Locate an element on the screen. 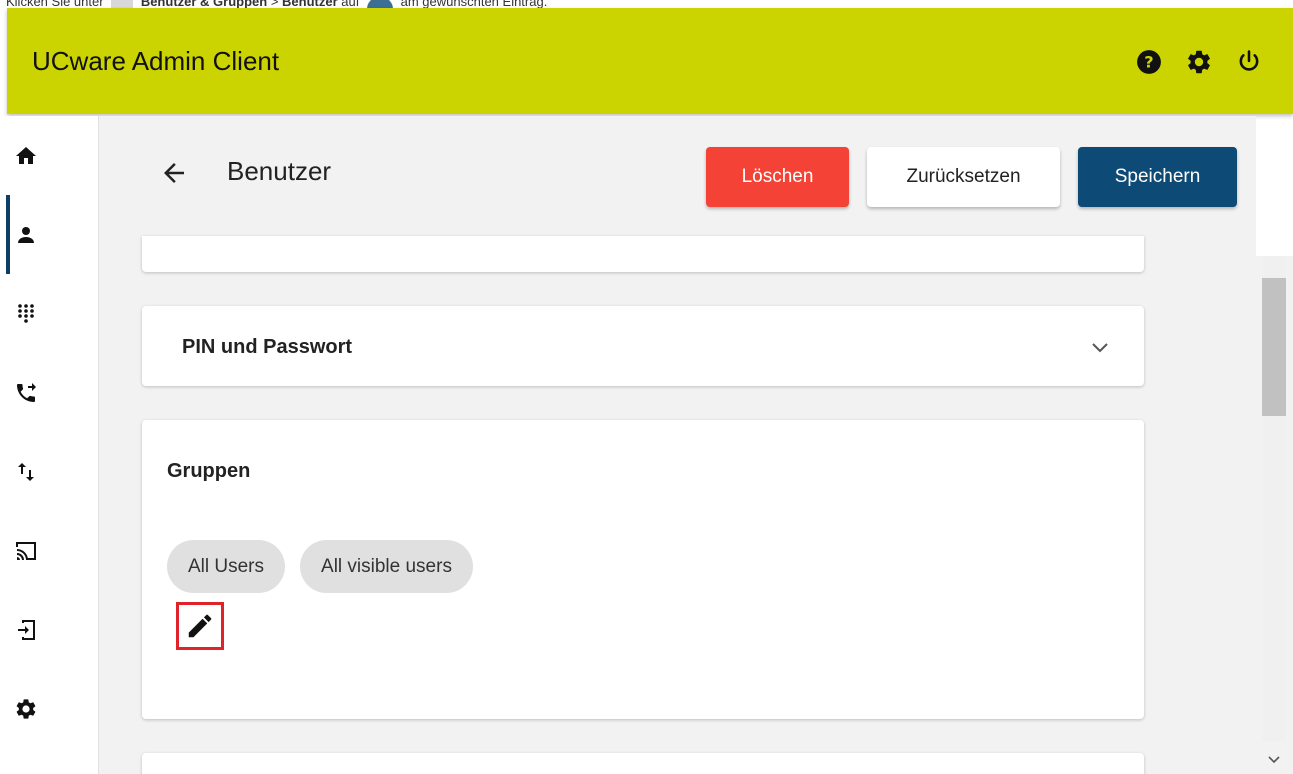 The image size is (1293, 774). transfer-arrows-icon is located at coordinates (26, 471).